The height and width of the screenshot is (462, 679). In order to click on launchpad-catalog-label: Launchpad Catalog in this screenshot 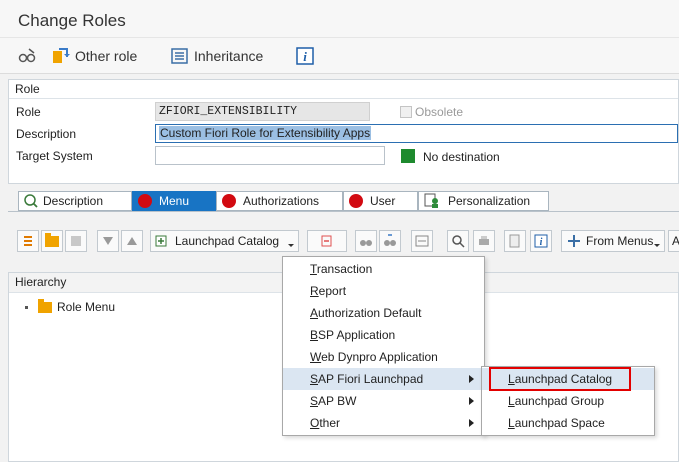, I will do `click(227, 241)`.